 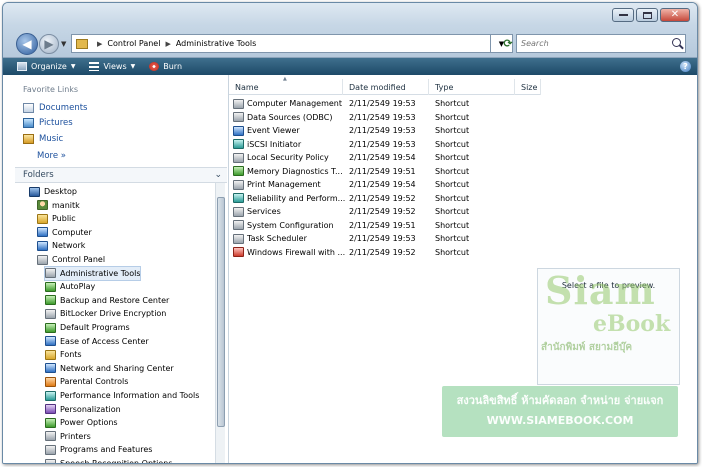 I want to click on admin-tools-icon, so click(x=50, y=273).